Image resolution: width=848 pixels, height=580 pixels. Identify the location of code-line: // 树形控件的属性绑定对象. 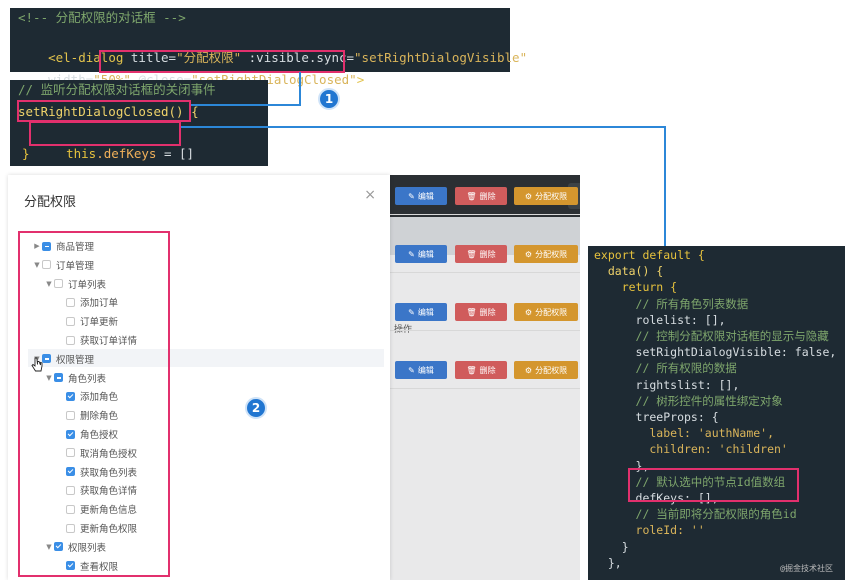
(688, 400).